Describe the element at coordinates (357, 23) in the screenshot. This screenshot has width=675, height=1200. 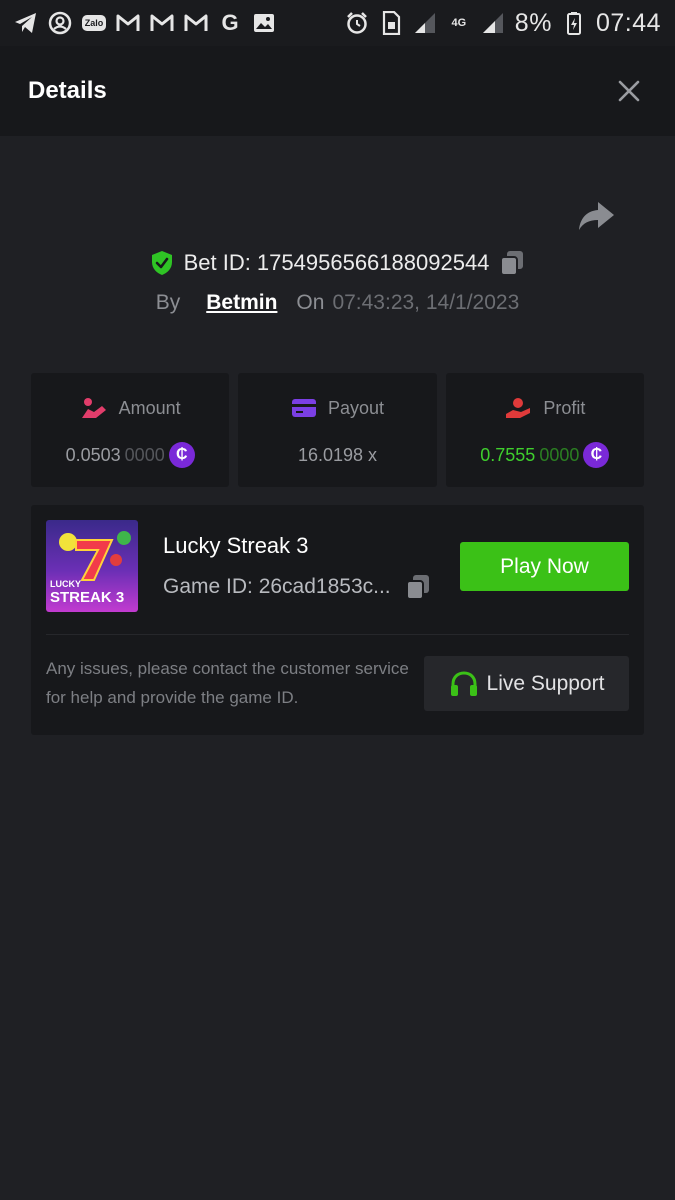
I see `alarm-icon` at that location.